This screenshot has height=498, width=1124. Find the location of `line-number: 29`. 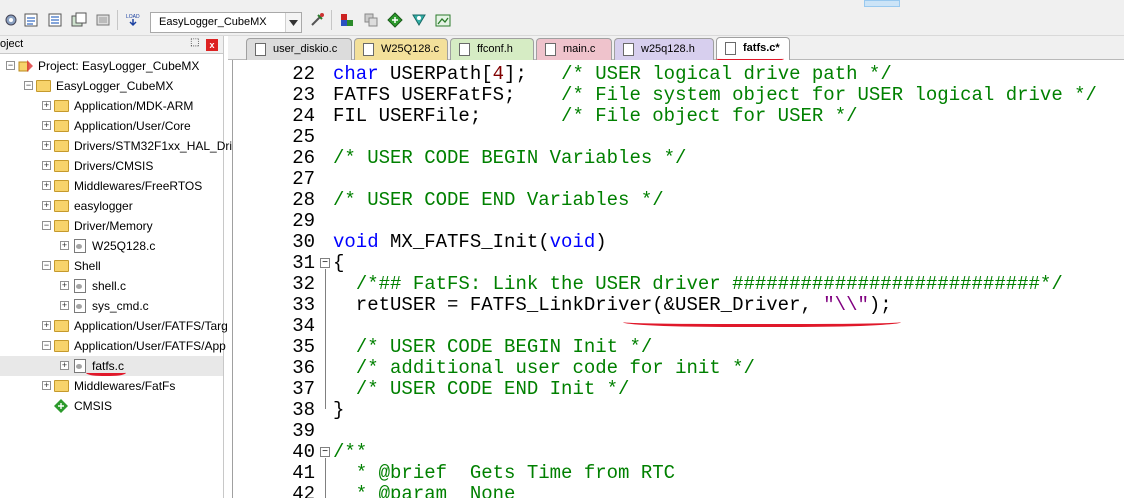

line-number: 29 is located at coordinates (303, 221).